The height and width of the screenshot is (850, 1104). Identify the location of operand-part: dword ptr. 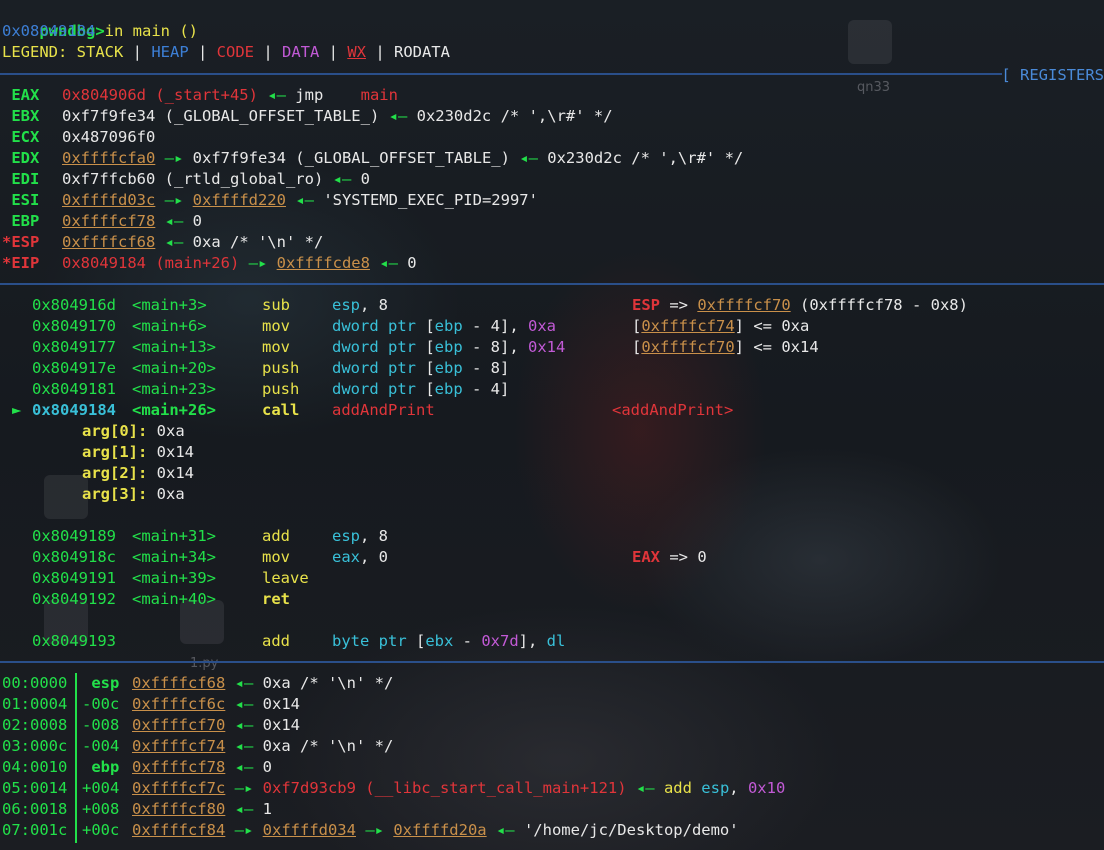
(379, 326).